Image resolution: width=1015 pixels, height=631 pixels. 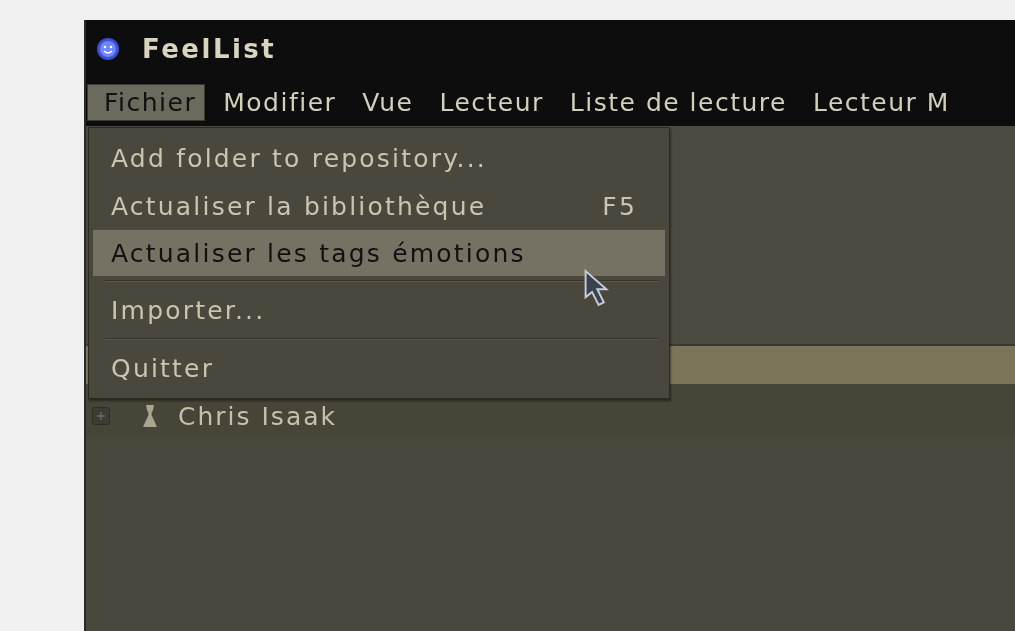 I want to click on menu-option: Actualiser la bibliothèque F5, so click(x=379, y=206).